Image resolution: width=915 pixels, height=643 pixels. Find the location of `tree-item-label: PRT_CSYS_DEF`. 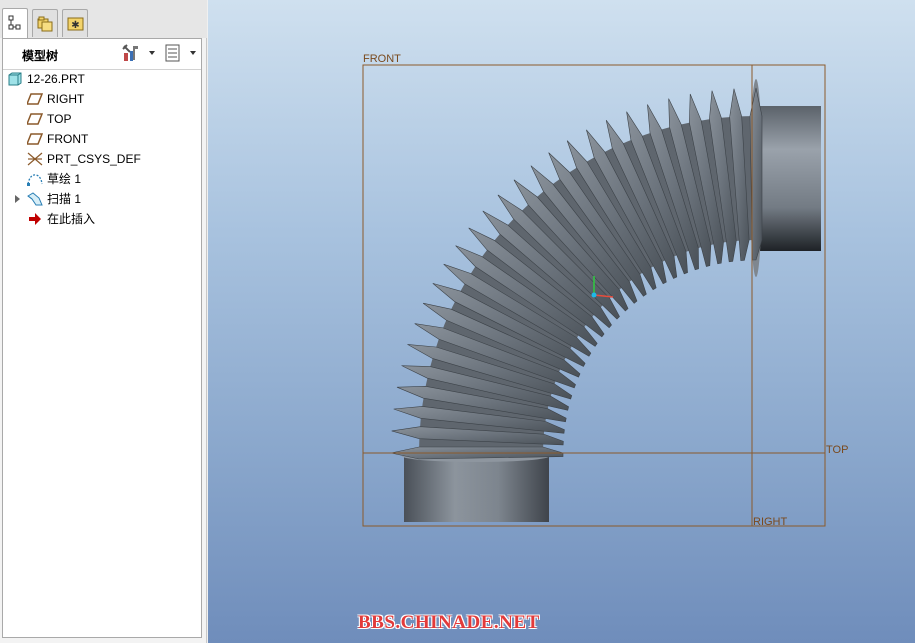

tree-item-label: PRT_CSYS_DEF is located at coordinates (94, 159).